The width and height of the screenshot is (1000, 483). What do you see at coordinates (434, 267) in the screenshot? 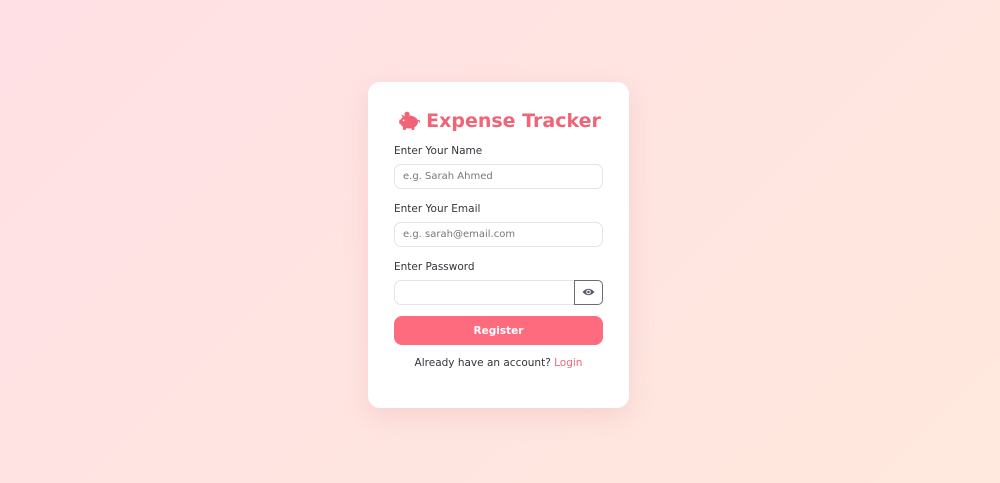
I see `password-label: Enter Password` at bounding box center [434, 267].